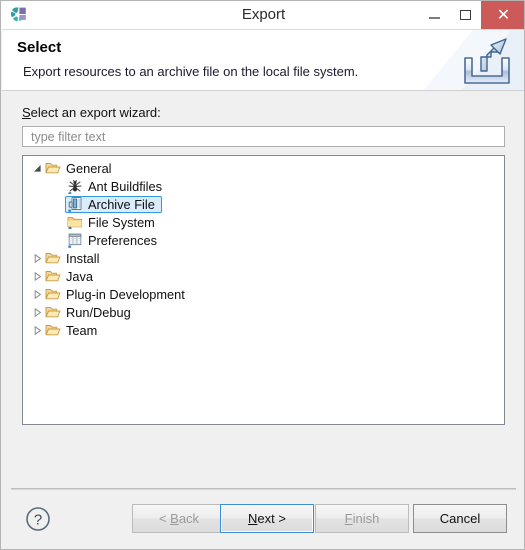 The height and width of the screenshot is (550, 525). I want to click on page-title: Select, so click(39, 47).